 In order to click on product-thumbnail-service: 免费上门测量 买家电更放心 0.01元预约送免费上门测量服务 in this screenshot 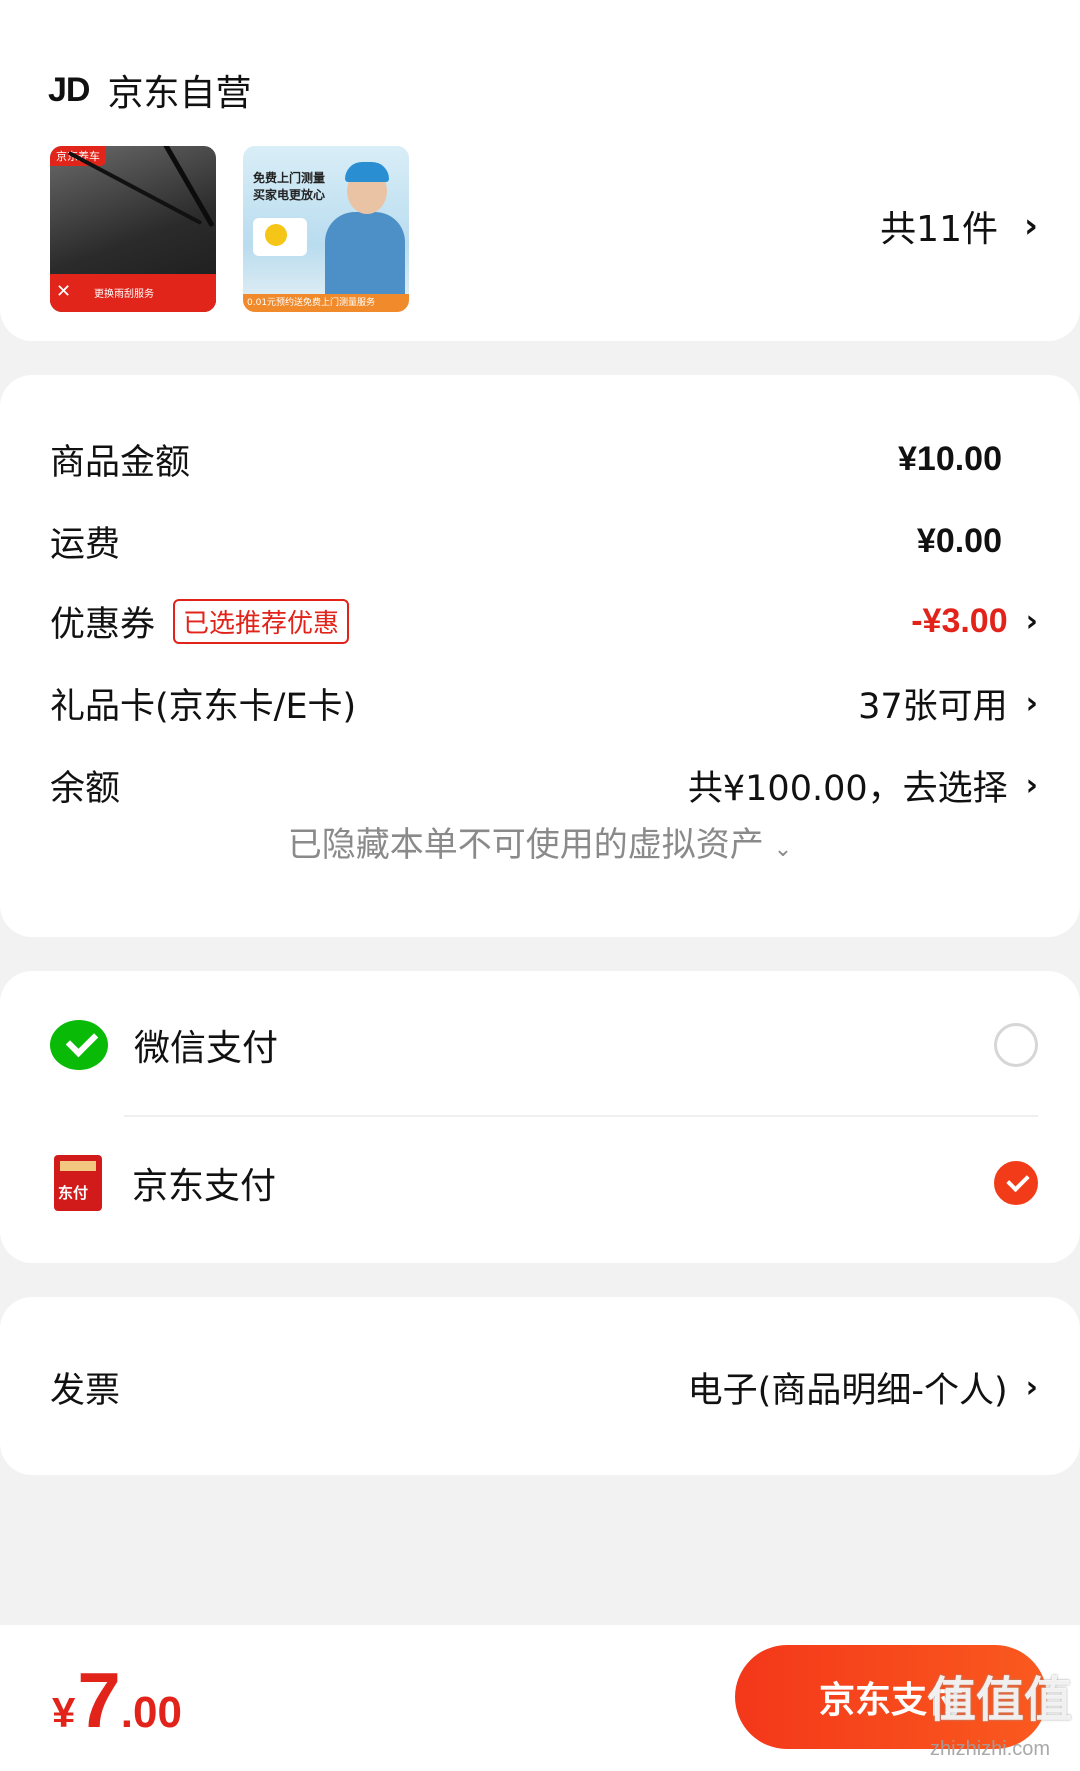, I will do `click(326, 229)`.